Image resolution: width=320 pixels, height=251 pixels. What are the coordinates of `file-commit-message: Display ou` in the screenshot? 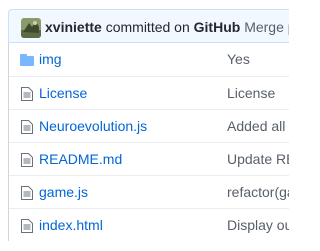 It's located at (258, 225).